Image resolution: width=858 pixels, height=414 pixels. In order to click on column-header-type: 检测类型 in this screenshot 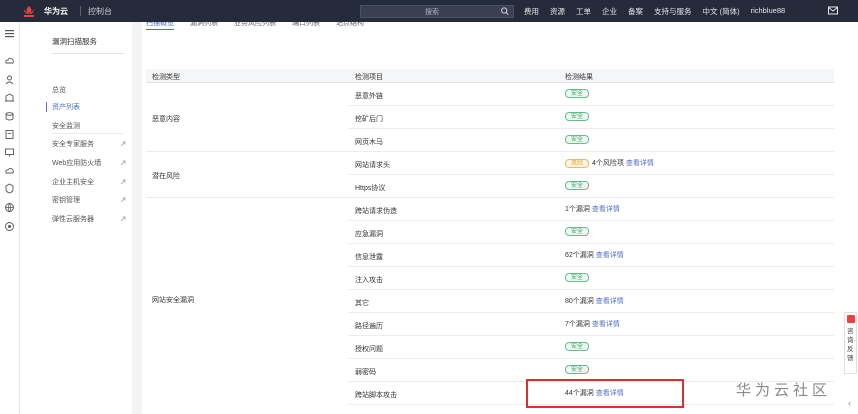, I will do `click(166, 77)`.